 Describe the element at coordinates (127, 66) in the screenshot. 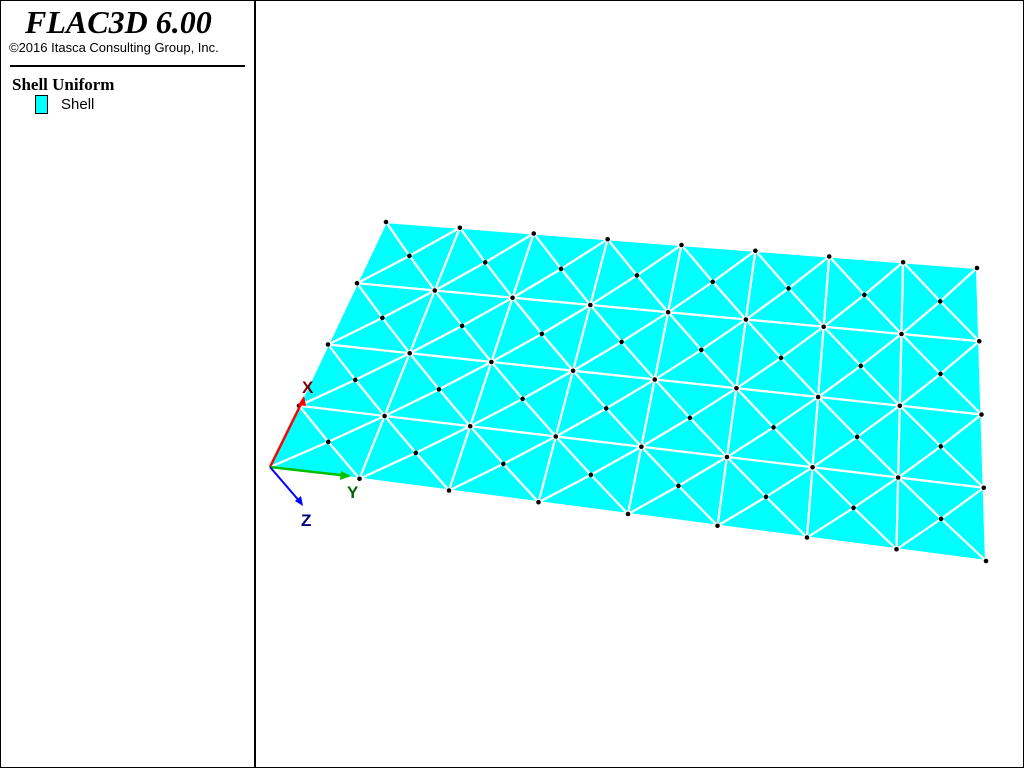

I see `title-divider` at that location.